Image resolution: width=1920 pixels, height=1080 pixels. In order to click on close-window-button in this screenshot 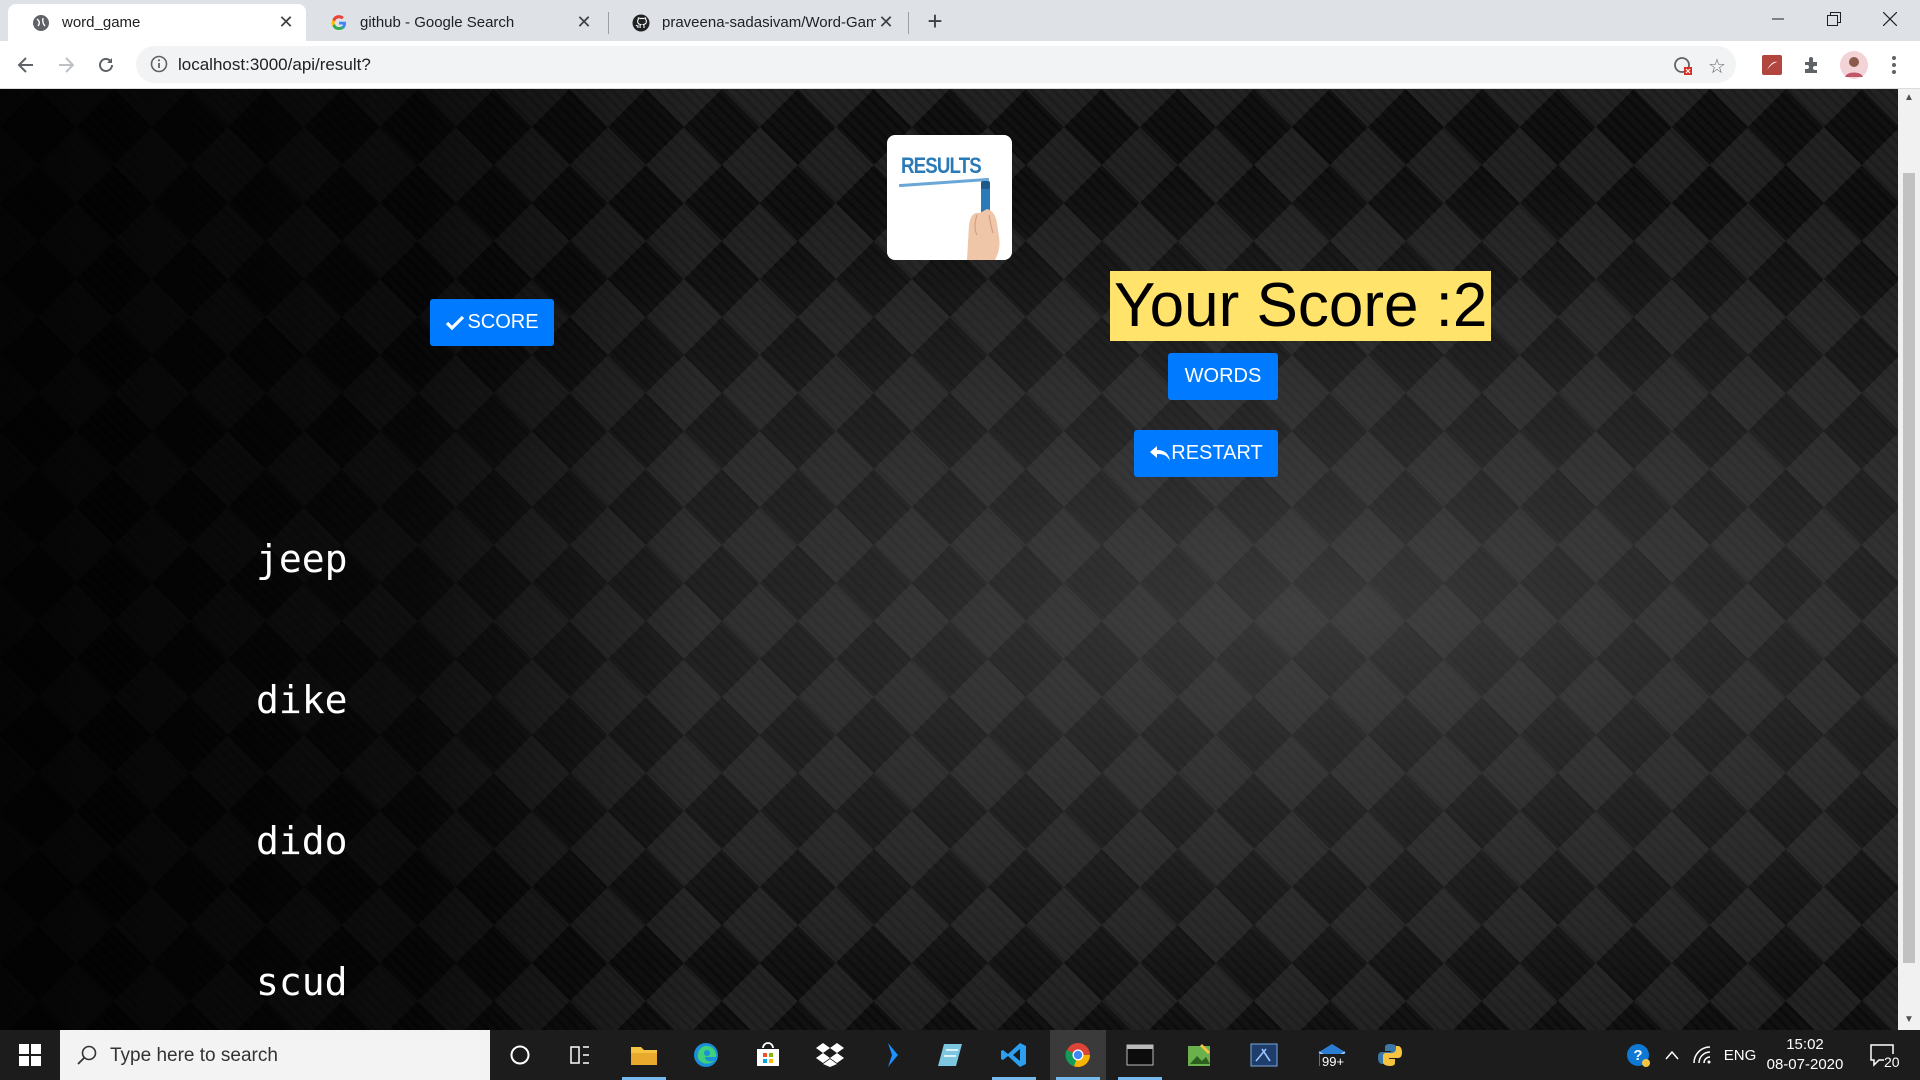, I will do `click(1890, 19)`.